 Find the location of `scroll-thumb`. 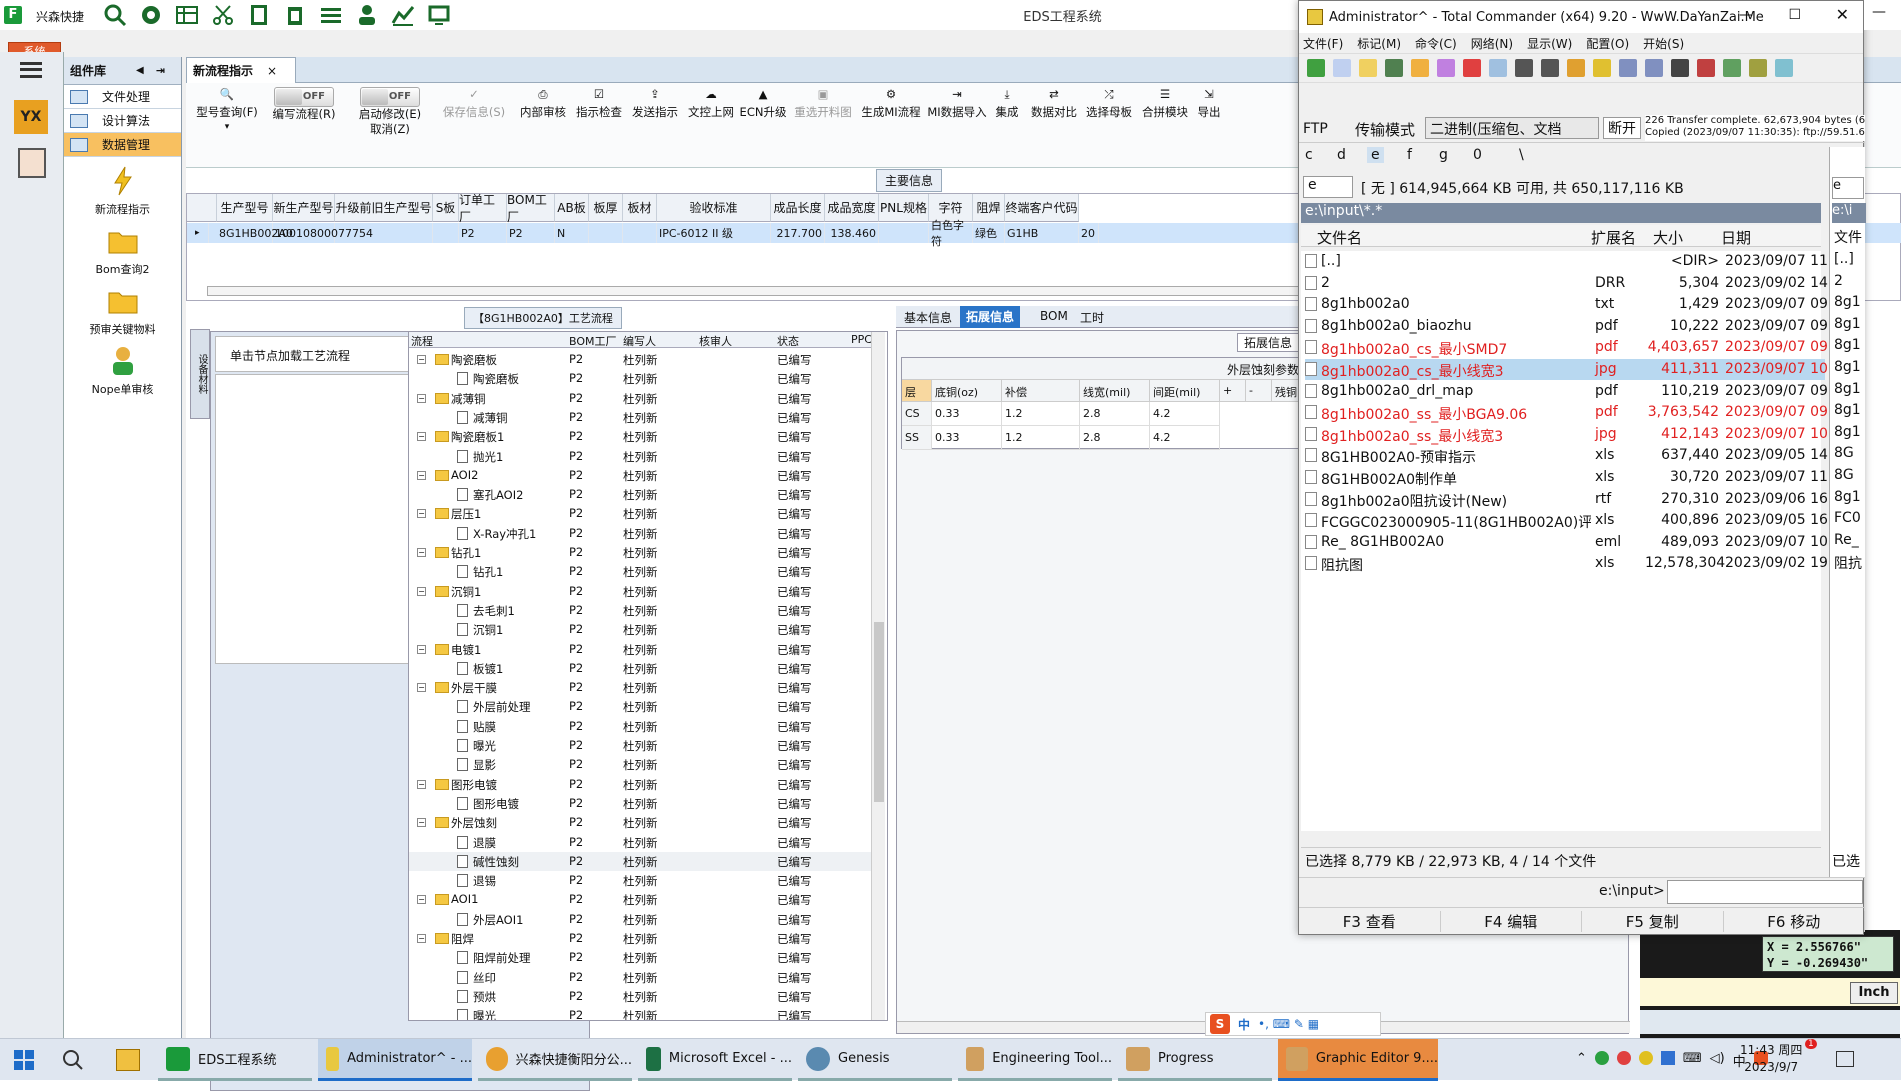

scroll-thumb is located at coordinates (879, 712).